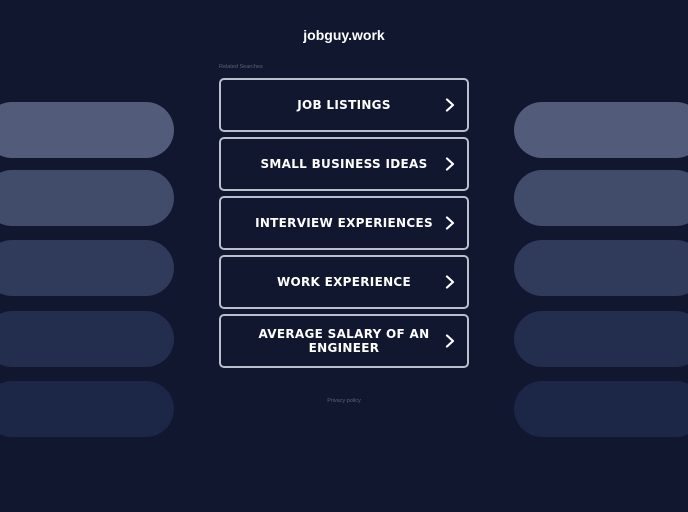 Image resolution: width=688 pixels, height=512 pixels. I want to click on related-search-link: INTERVIEW EXPERIENCES, so click(344, 223).